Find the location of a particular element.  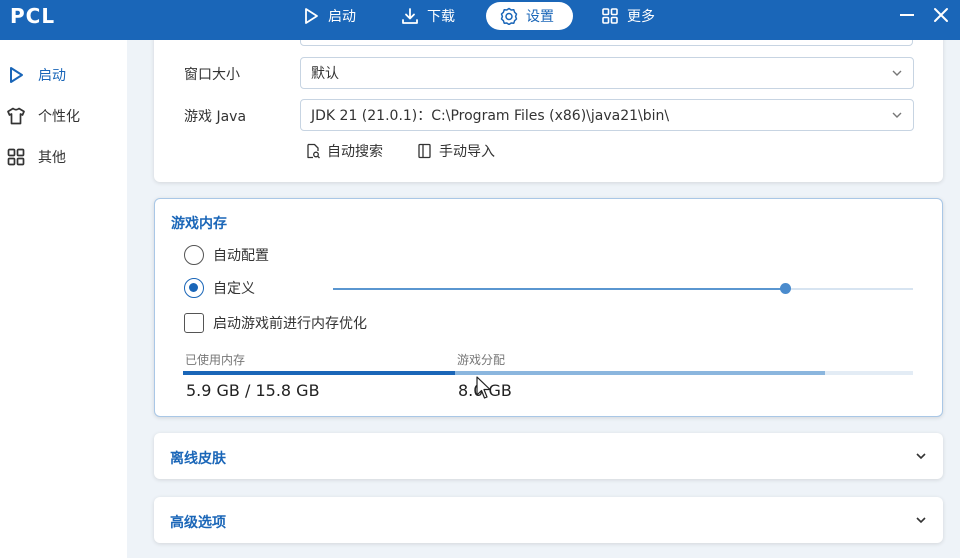

memory-used-fill is located at coordinates (319, 373).